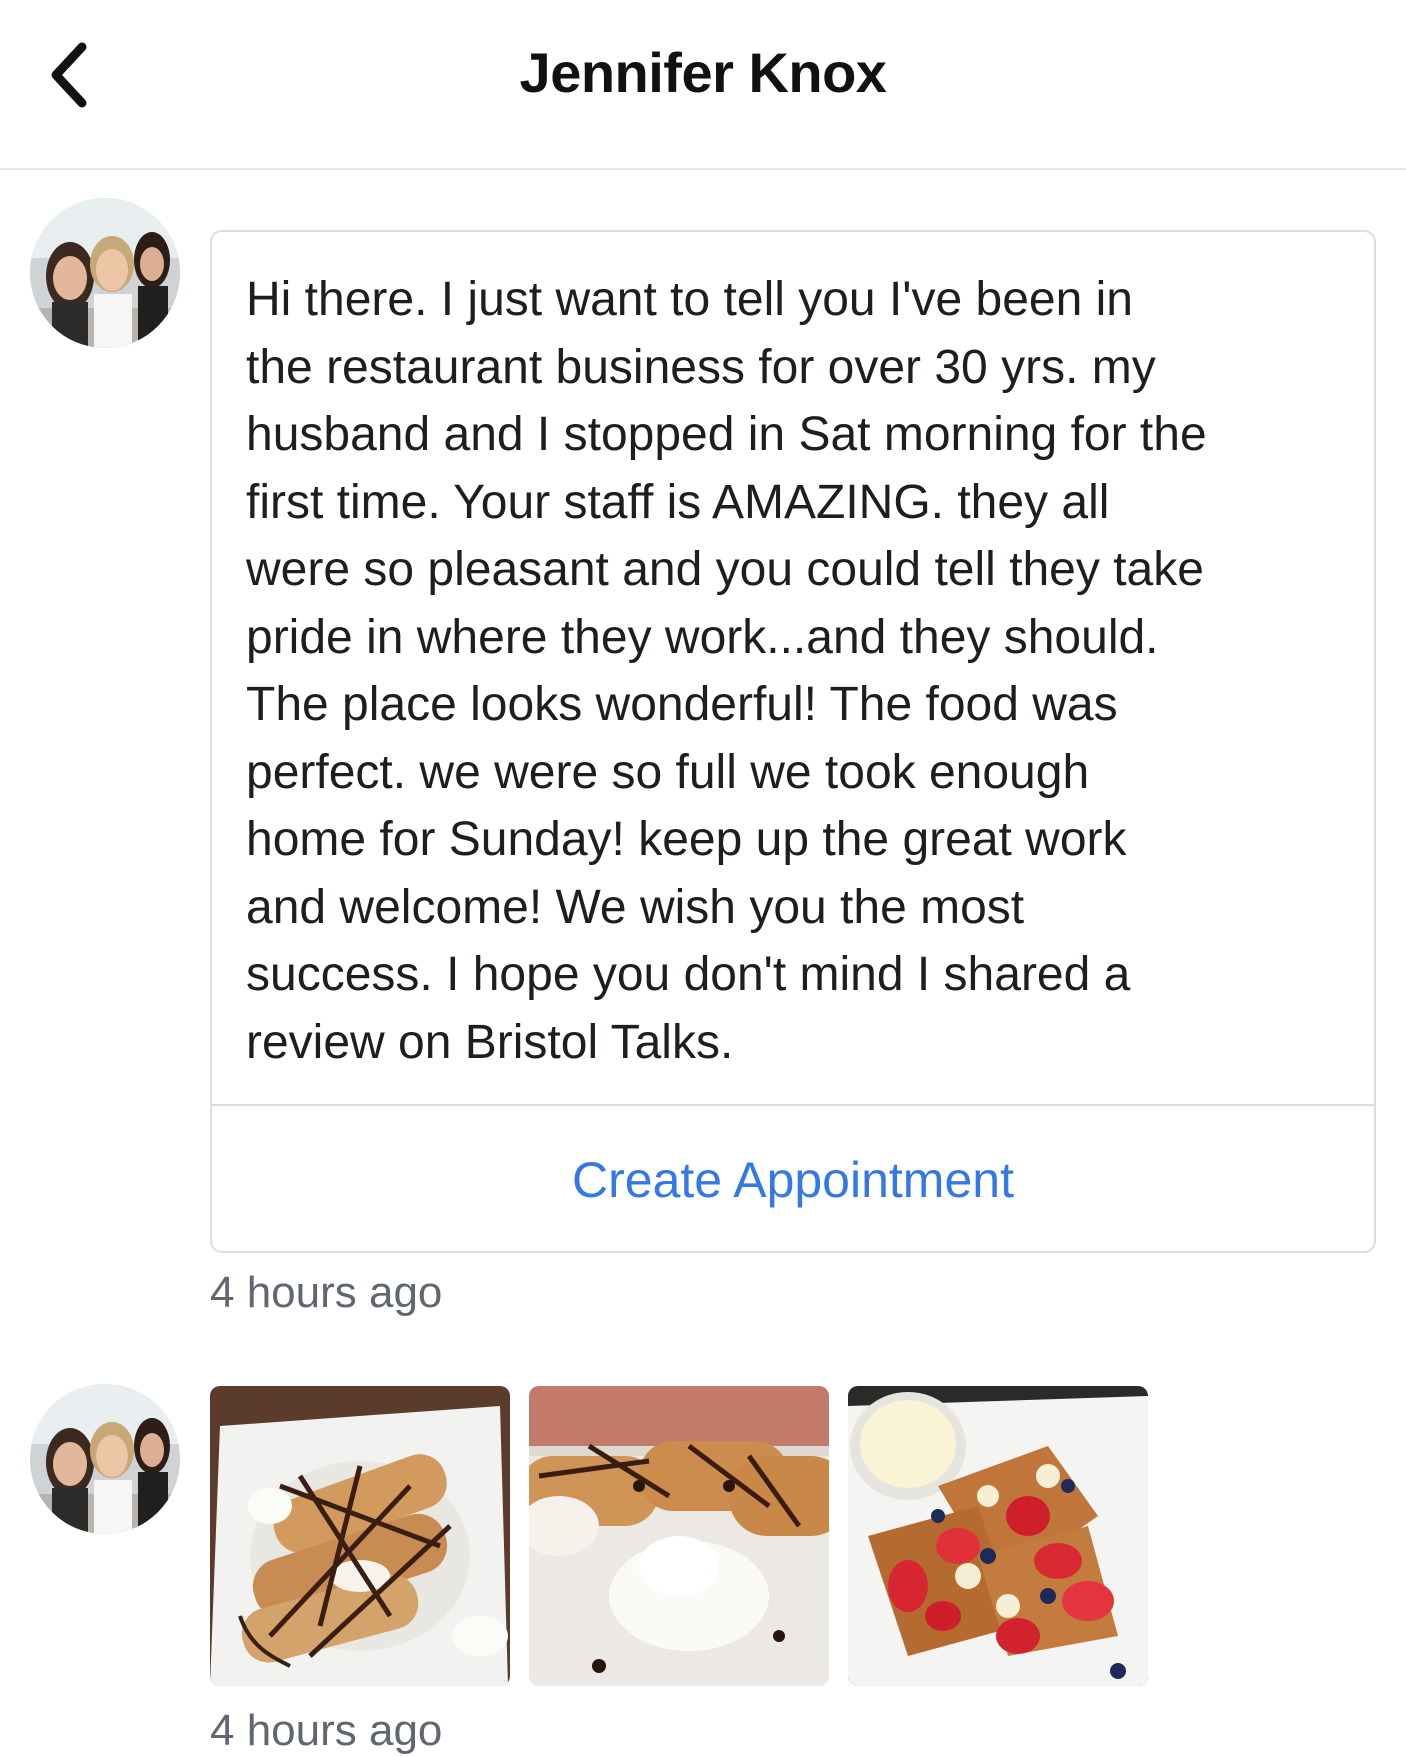 Image resolution: width=1406 pixels, height=1757 pixels. I want to click on crepe-rolls-with-whipped-cream-photo, so click(679, 1536).